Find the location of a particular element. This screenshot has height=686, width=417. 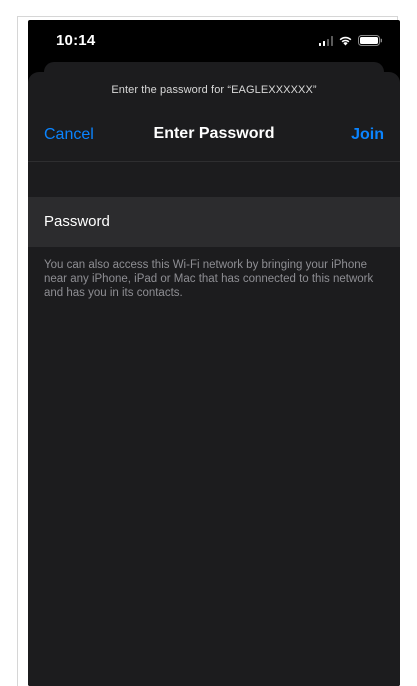

section-spacer is located at coordinates (214, 179).